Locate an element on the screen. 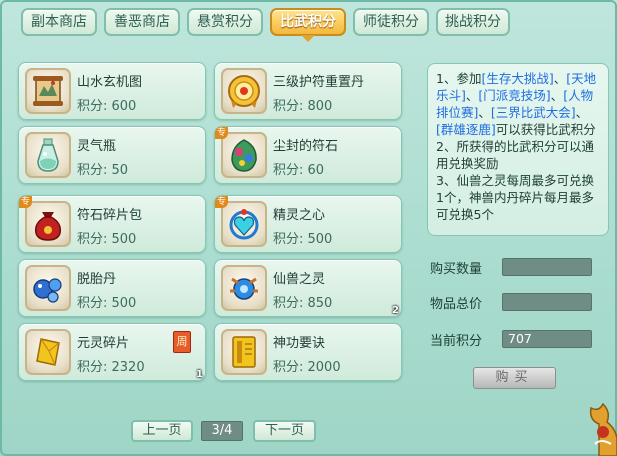 Image resolution: width=617 pixels, height=456 pixels. elf-heart-icon is located at coordinates (244, 224).